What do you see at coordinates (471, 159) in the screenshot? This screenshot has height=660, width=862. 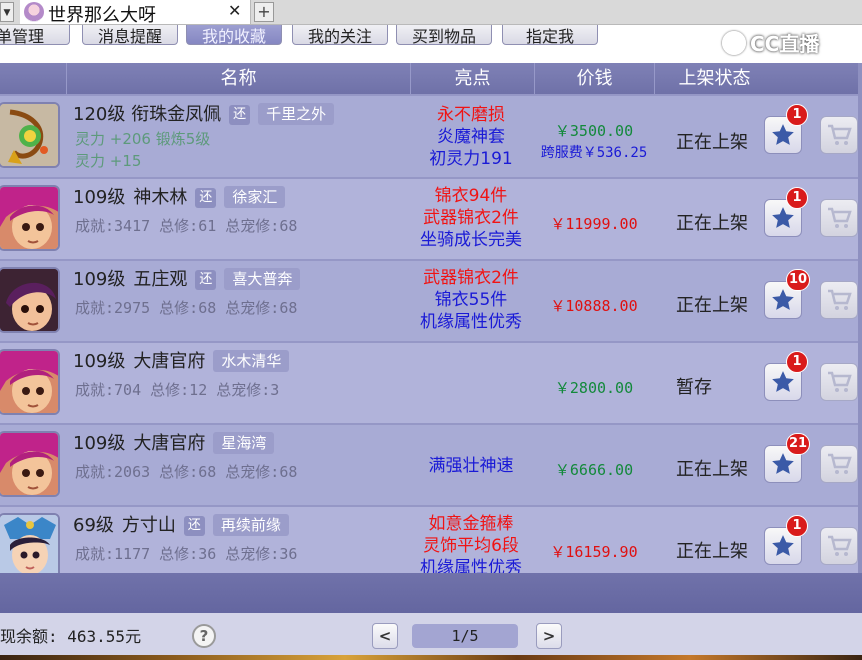 I see `highlight-text: 初灵力191` at bounding box center [471, 159].